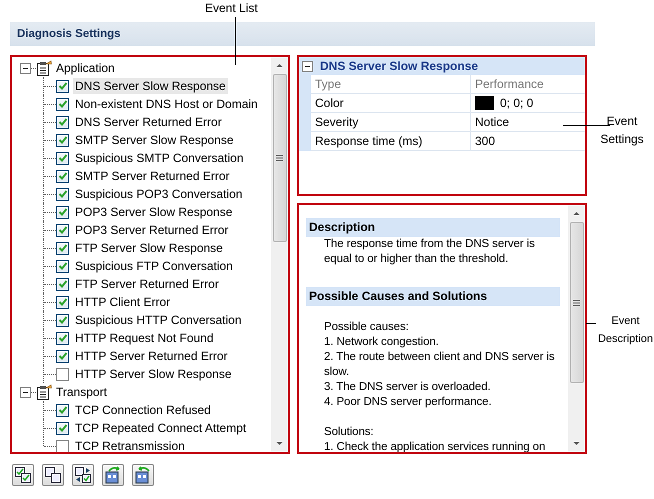  Describe the element at coordinates (154, 266) in the screenshot. I see `tree-item: Suspicious FTP Conversation` at that location.